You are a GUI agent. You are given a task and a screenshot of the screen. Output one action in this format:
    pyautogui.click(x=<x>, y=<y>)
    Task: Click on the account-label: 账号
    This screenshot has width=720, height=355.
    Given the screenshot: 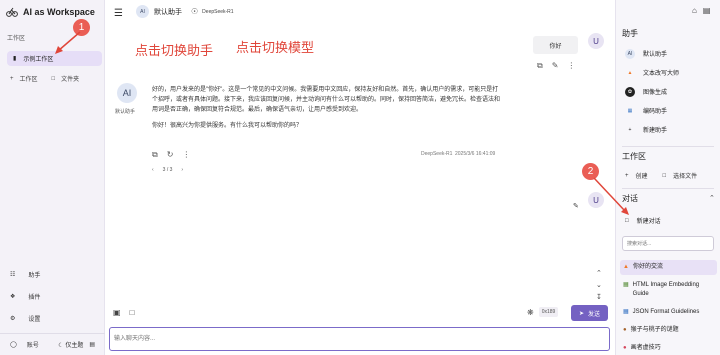 What is the action you would take?
    pyautogui.click(x=32, y=346)
    